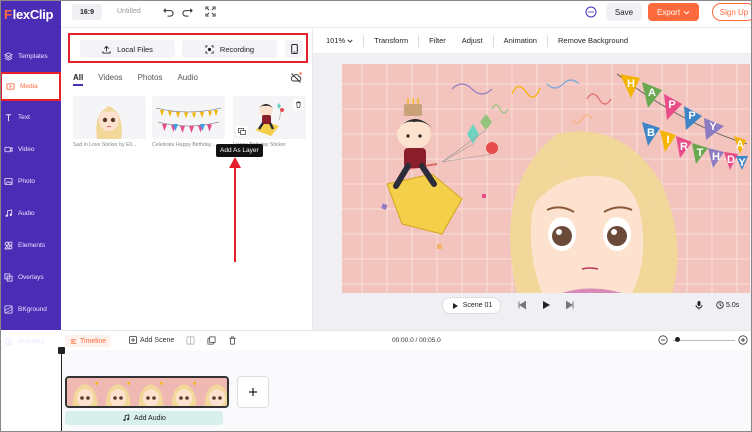 This screenshot has width=752, height=432. I want to click on add-as-layer-button, so click(241, 131).